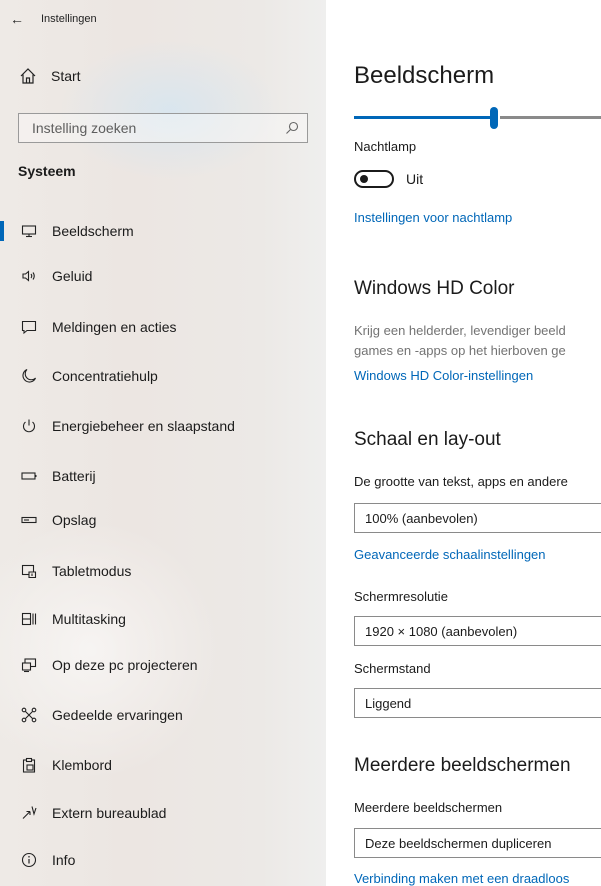 The height and width of the screenshot is (886, 601). I want to click on resolution-dropdown-value: 1920 × 1080 (aanbevolen), so click(441, 631).